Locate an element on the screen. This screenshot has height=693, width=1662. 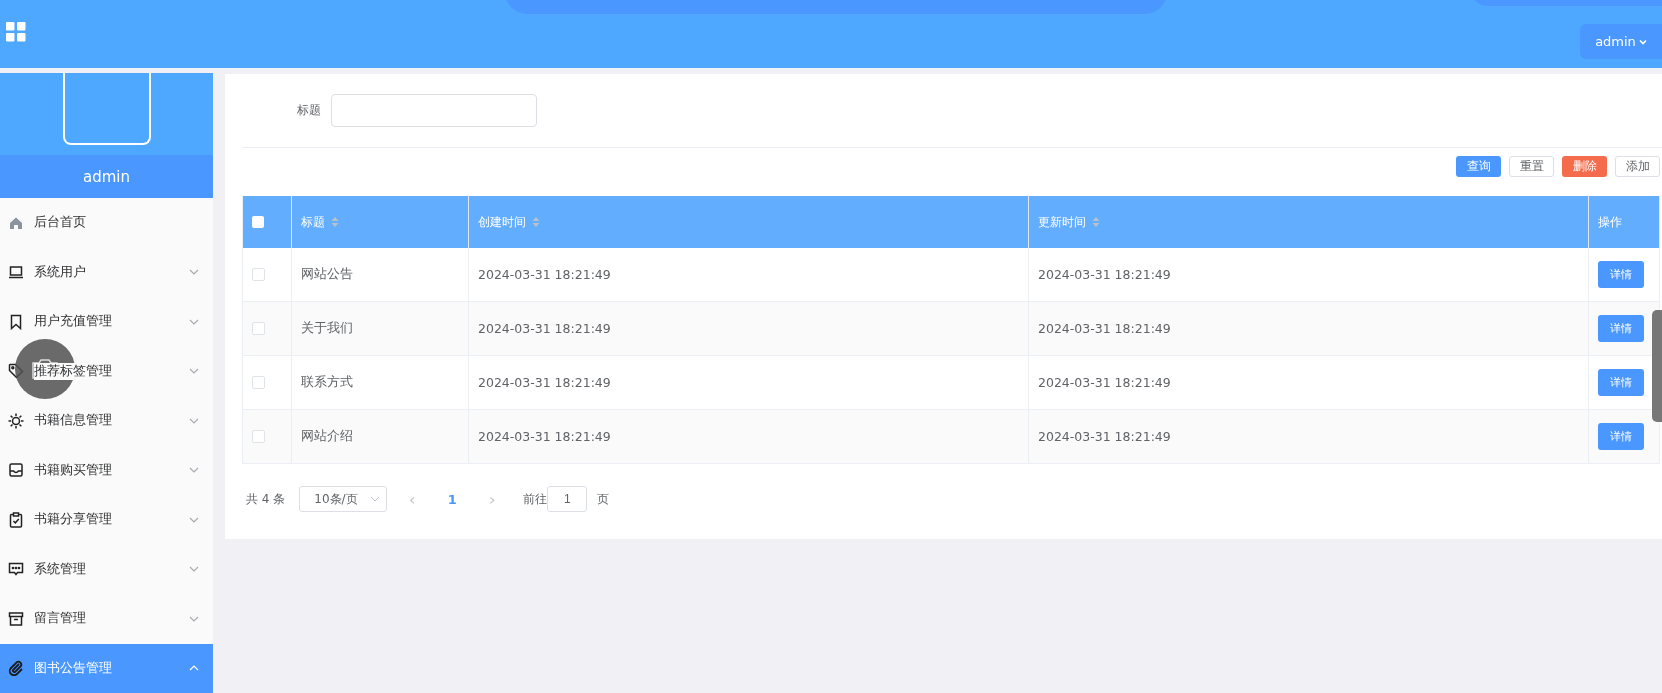
archive-icon is located at coordinates (16, 618).